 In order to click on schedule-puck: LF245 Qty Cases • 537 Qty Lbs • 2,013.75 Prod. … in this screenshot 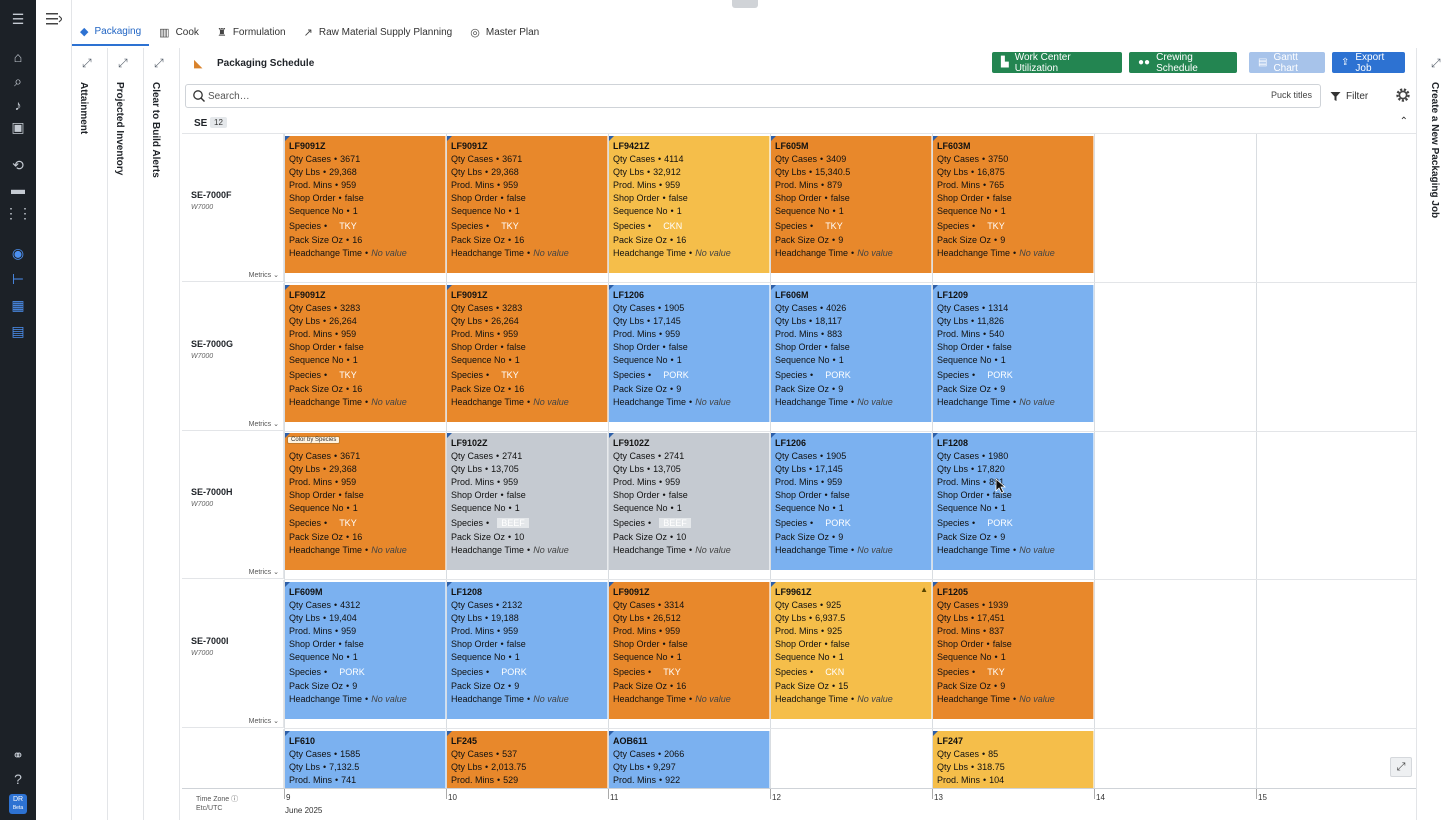, I will do `click(527, 760)`.